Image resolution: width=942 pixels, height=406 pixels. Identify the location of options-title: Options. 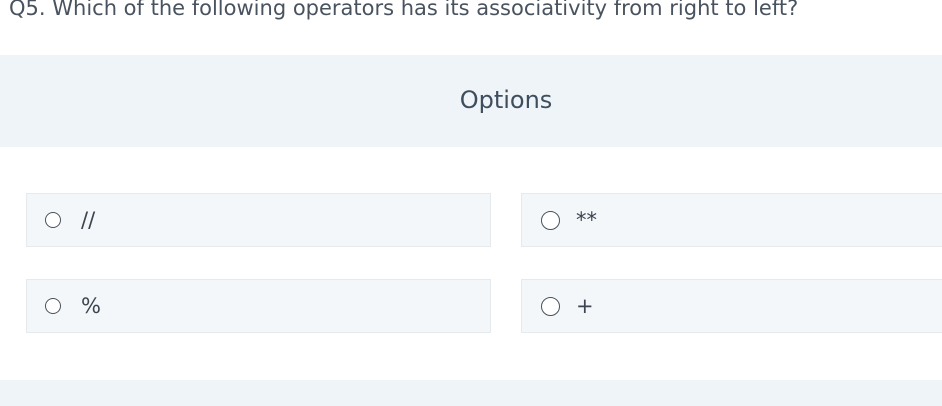
(506, 100).